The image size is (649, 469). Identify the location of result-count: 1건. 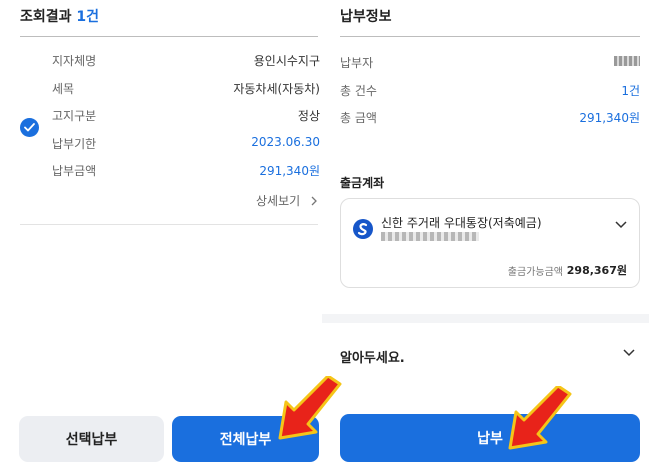
(88, 17).